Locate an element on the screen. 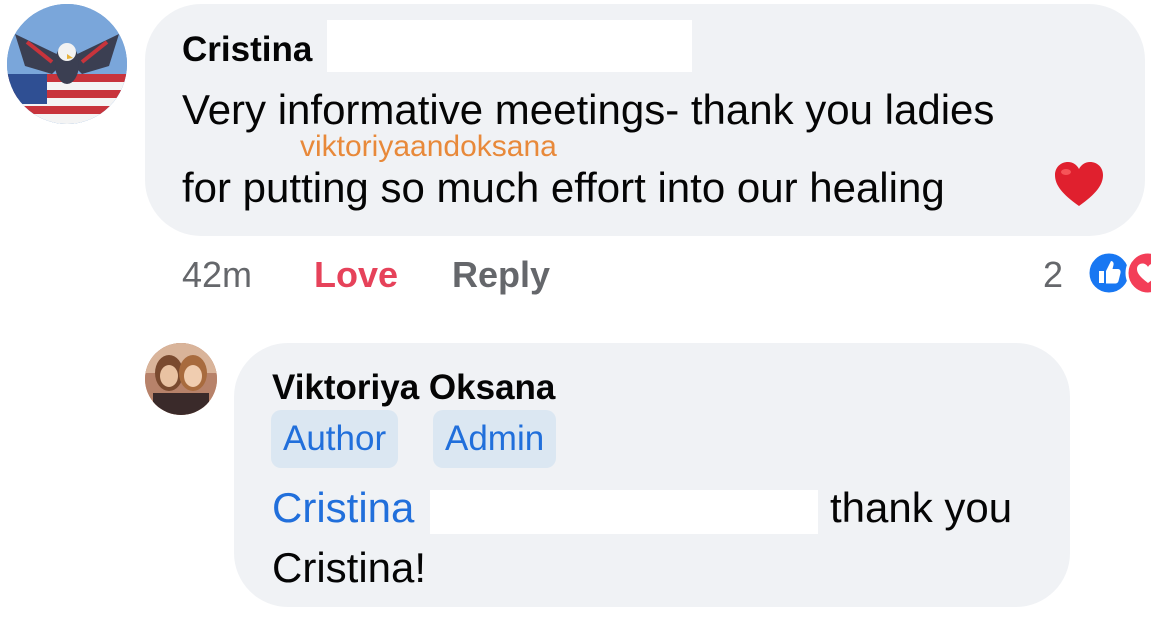 This screenshot has width=1151, height=625. avatar is located at coordinates (67, 64).